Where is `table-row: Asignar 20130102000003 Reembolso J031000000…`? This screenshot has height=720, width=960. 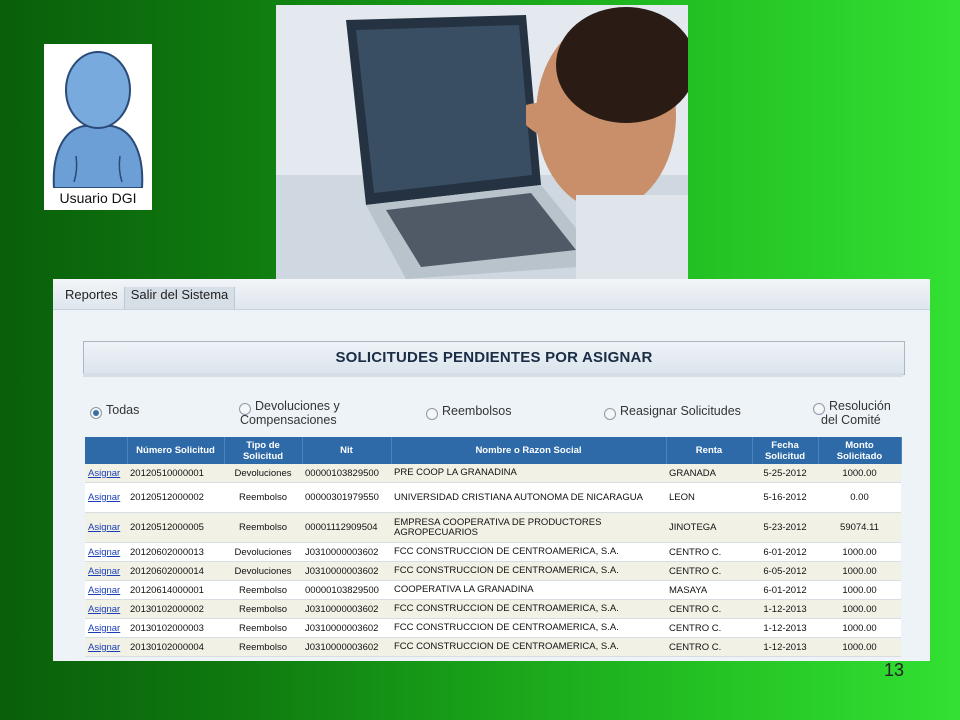 table-row: Asignar 20130102000003 Reembolso J031000000… is located at coordinates (493, 628).